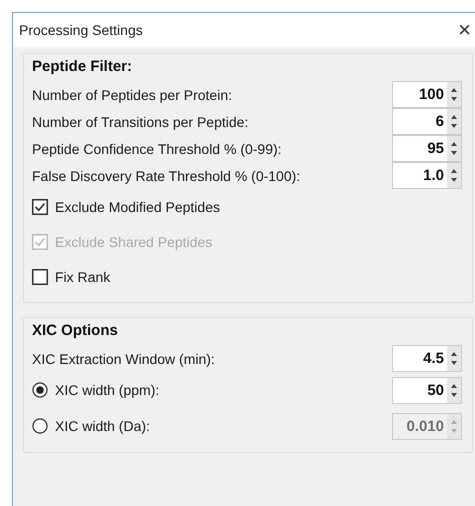  What do you see at coordinates (102, 426) in the screenshot?
I see `radio-label: XIC width (Da):` at bounding box center [102, 426].